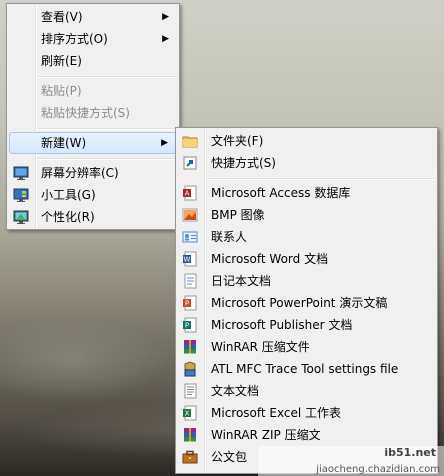  What do you see at coordinates (306, 163) in the screenshot?
I see `submenu-item-shortcut: 快捷方式(S)` at bounding box center [306, 163].